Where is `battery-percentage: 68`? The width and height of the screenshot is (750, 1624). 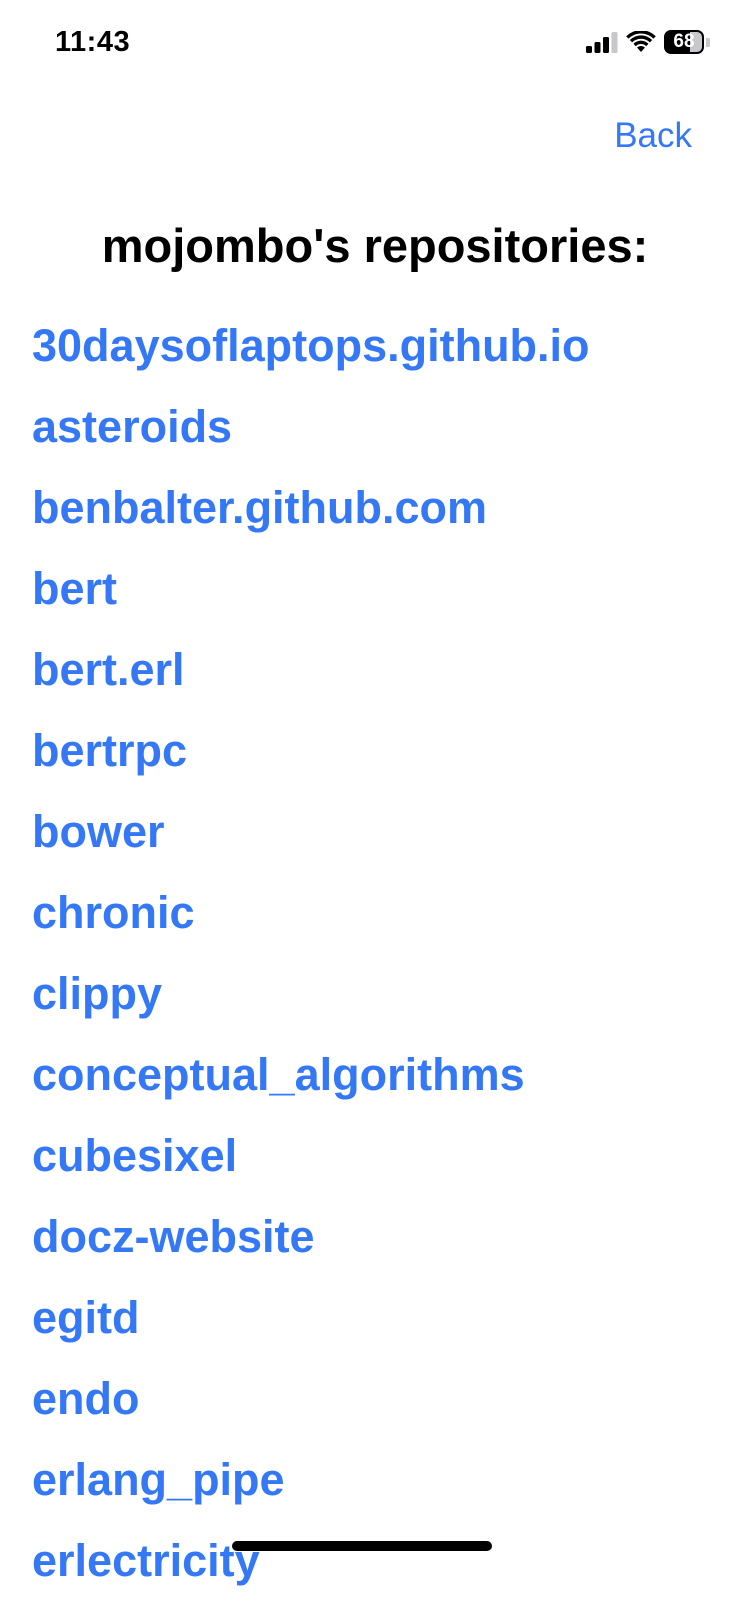 battery-percentage: 68 is located at coordinates (684, 41).